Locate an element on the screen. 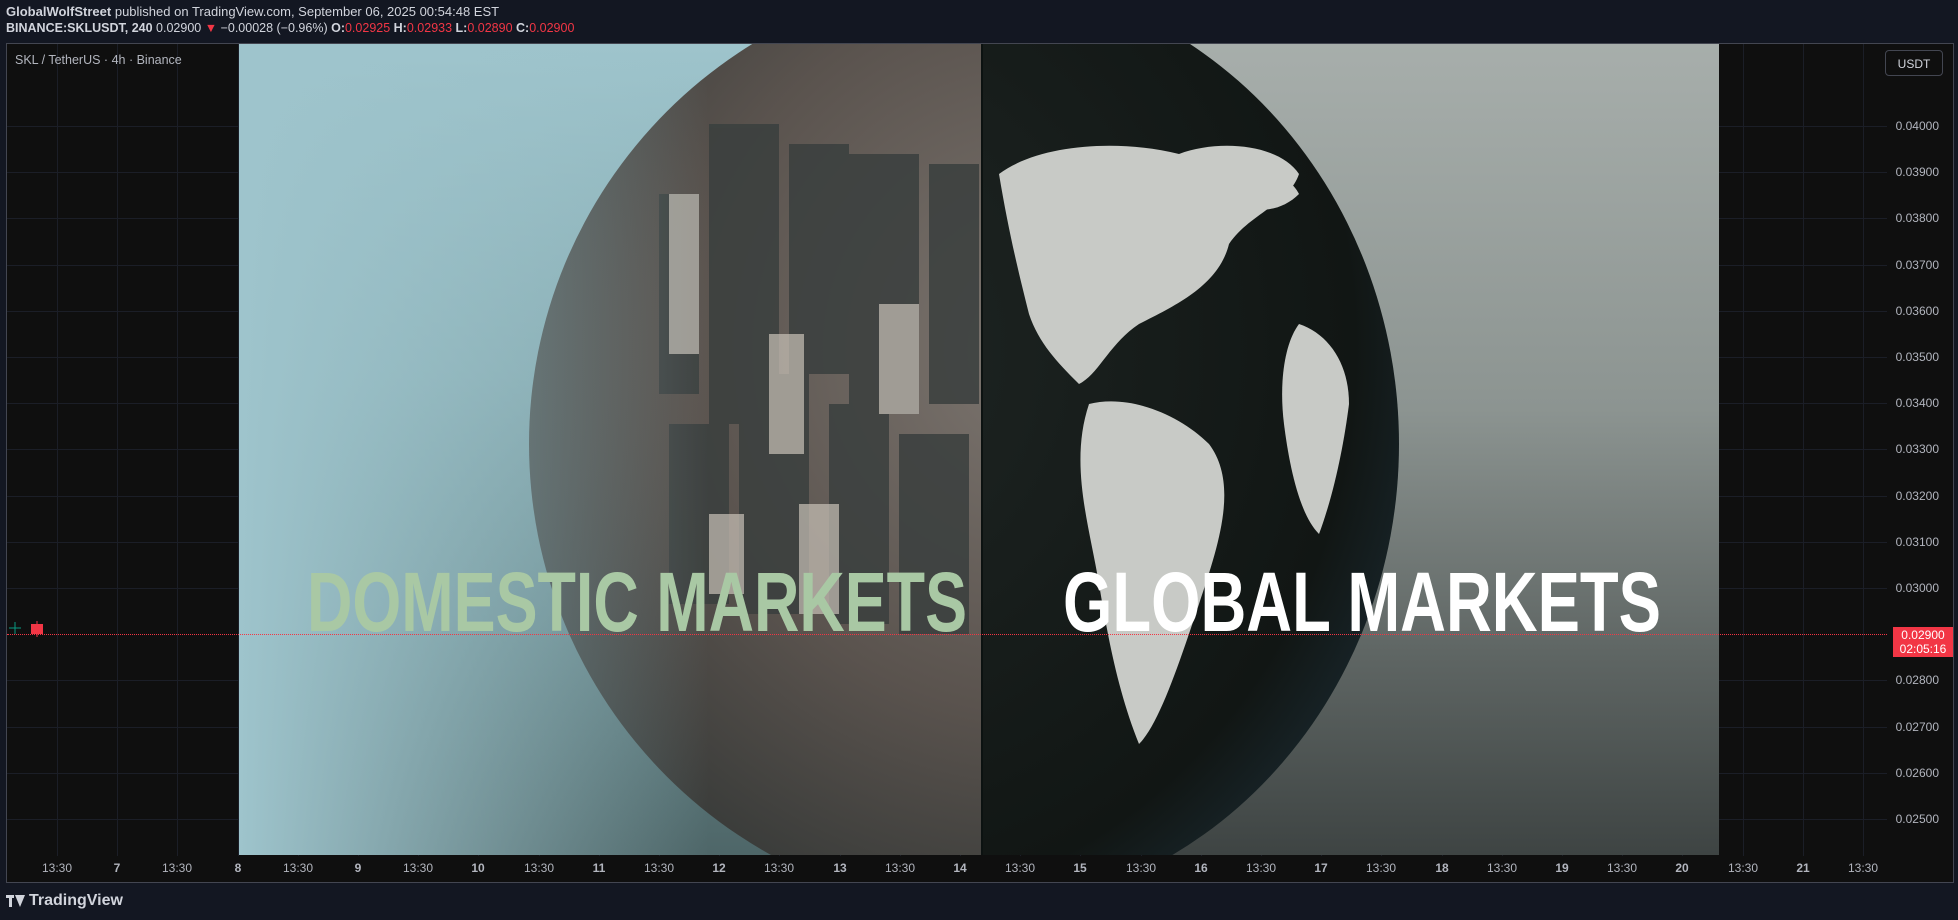  price-axis-label: 0.03700 is located at coordinates (1917, 265).